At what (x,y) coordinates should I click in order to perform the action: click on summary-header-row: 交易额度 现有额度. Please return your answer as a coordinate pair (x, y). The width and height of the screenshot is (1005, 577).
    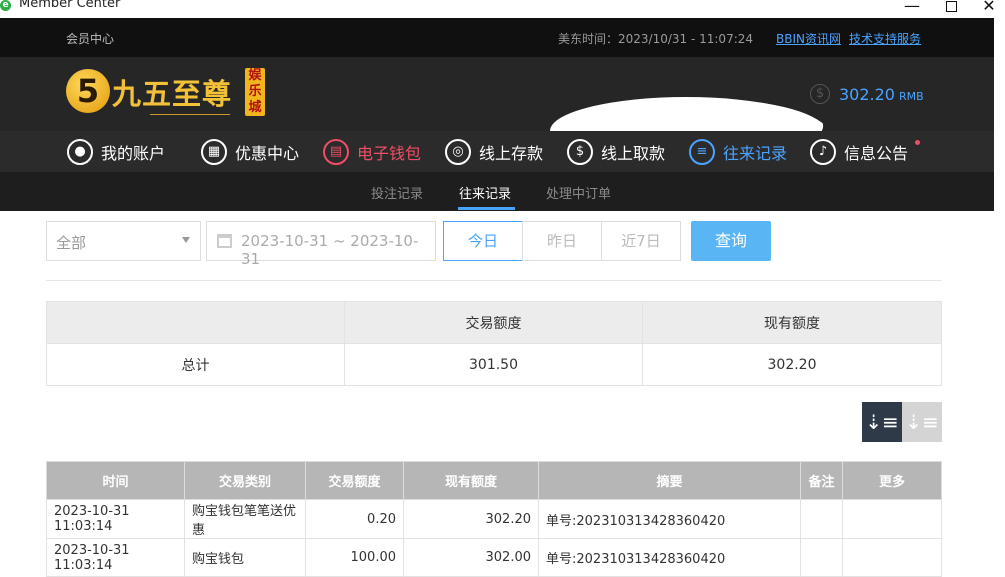
    Looking at the image, I should click on (494, 322).